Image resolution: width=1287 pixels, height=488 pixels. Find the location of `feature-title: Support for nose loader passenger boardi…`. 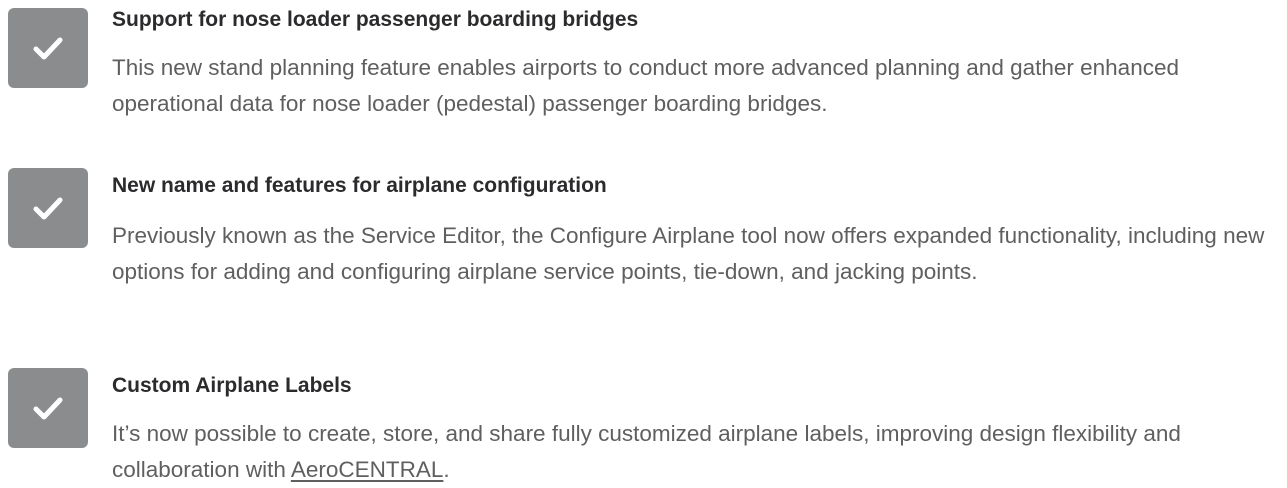

feature-title: Support for nose loader passenger boardi… is located at coordinates (375, 19).